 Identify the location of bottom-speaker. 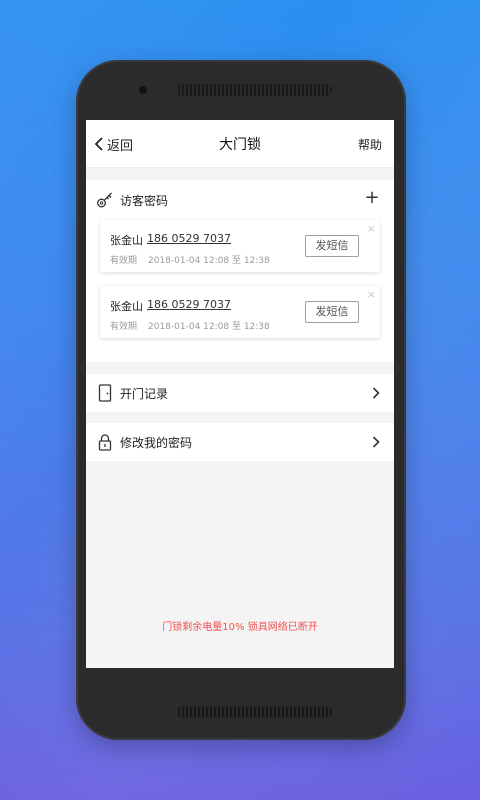
(254, 712).